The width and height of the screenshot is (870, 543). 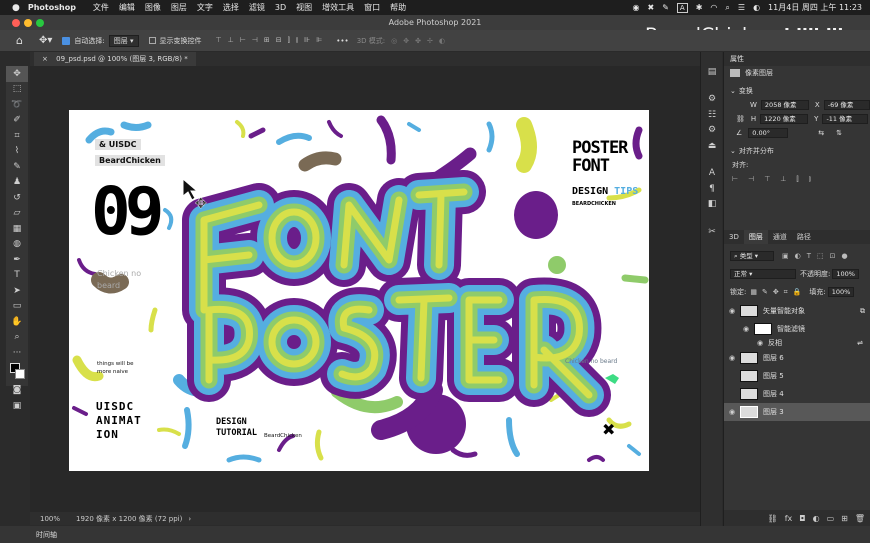 What do you see at coordinates (763, 274) in the screenshot?
I see `blend-mode-dropdown: 正常 ▾` at bounding box center [763, 274].